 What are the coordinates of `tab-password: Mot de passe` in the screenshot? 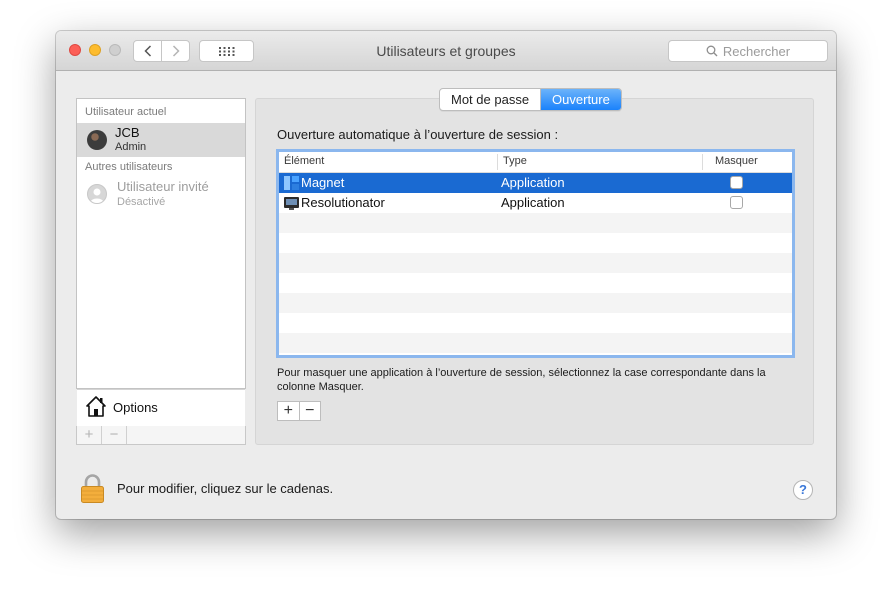 It's located at (490, 99).